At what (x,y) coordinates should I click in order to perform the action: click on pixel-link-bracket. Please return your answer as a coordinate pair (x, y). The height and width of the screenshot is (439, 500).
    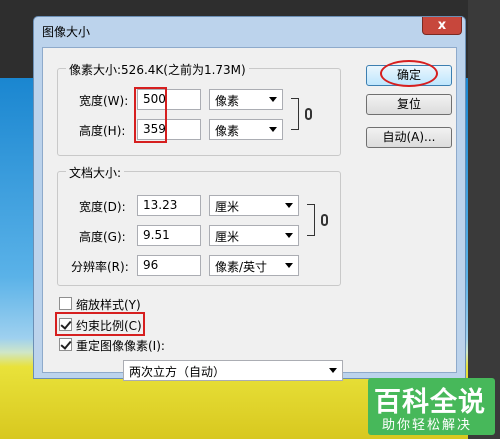
    Looking at the image, I should click on (295, 114).